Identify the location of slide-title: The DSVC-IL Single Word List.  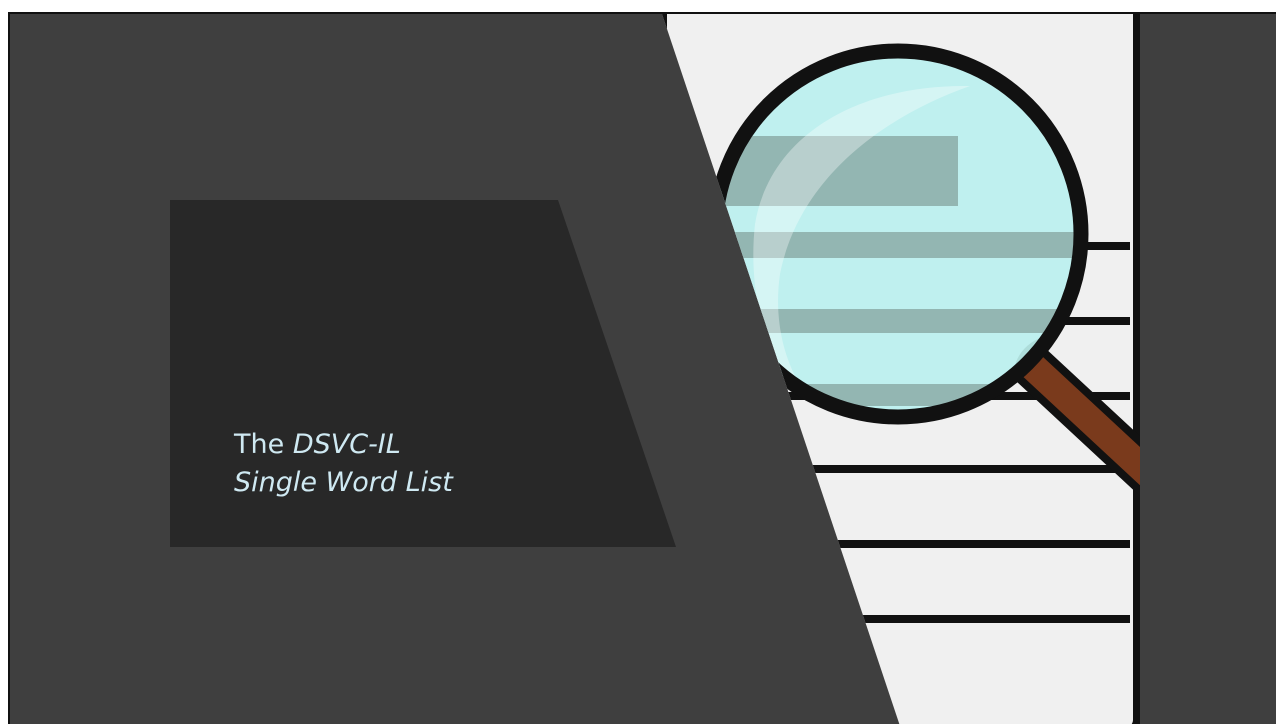
(343, 464).